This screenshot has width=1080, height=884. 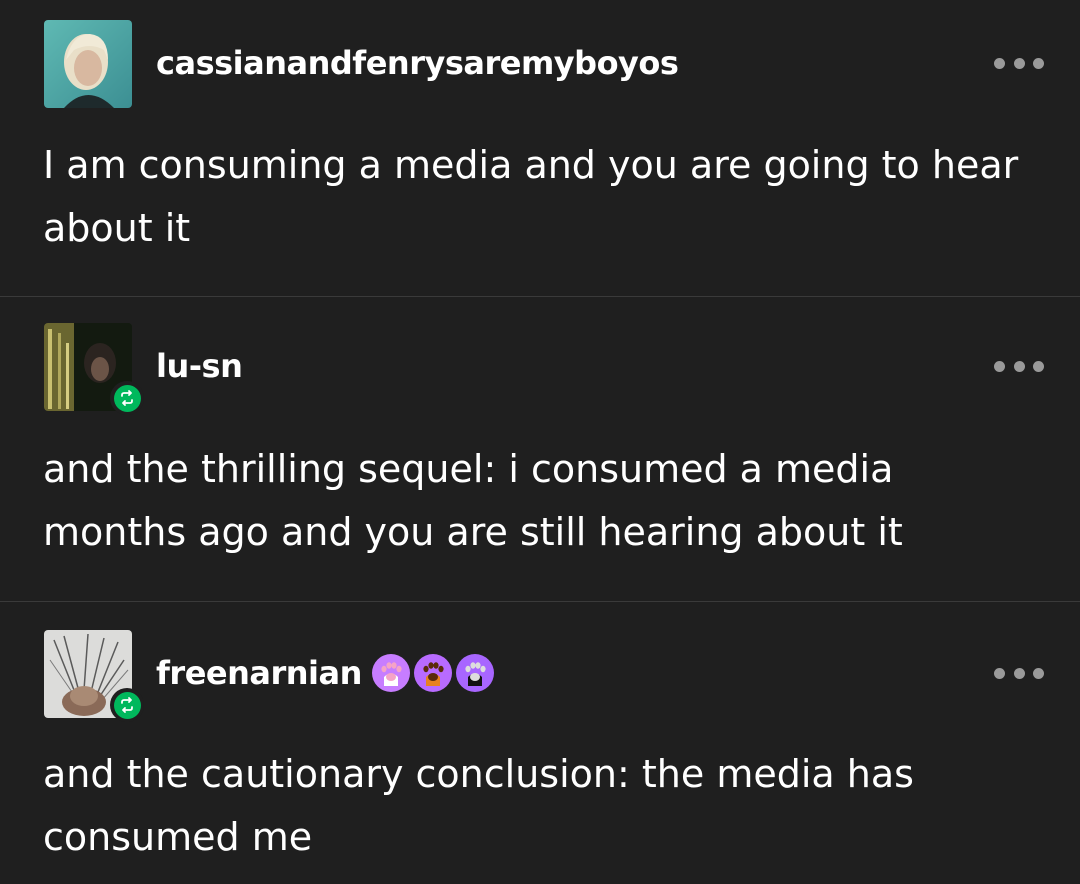 What do you see at coordinates (199, 366) in the screenshot?
I see `username: lu-sn` at bounding box center [199, 366].